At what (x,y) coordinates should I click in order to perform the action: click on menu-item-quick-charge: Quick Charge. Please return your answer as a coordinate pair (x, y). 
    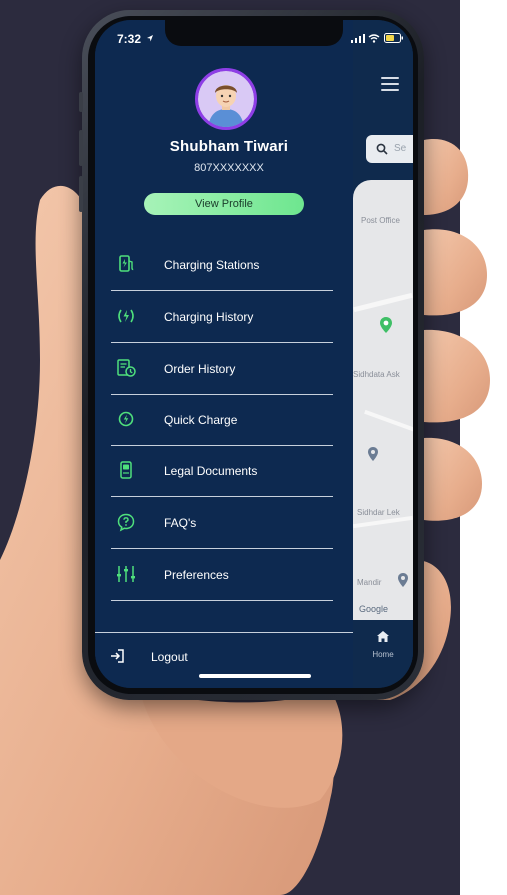
    Looking at the image, I should click on (222, 421).